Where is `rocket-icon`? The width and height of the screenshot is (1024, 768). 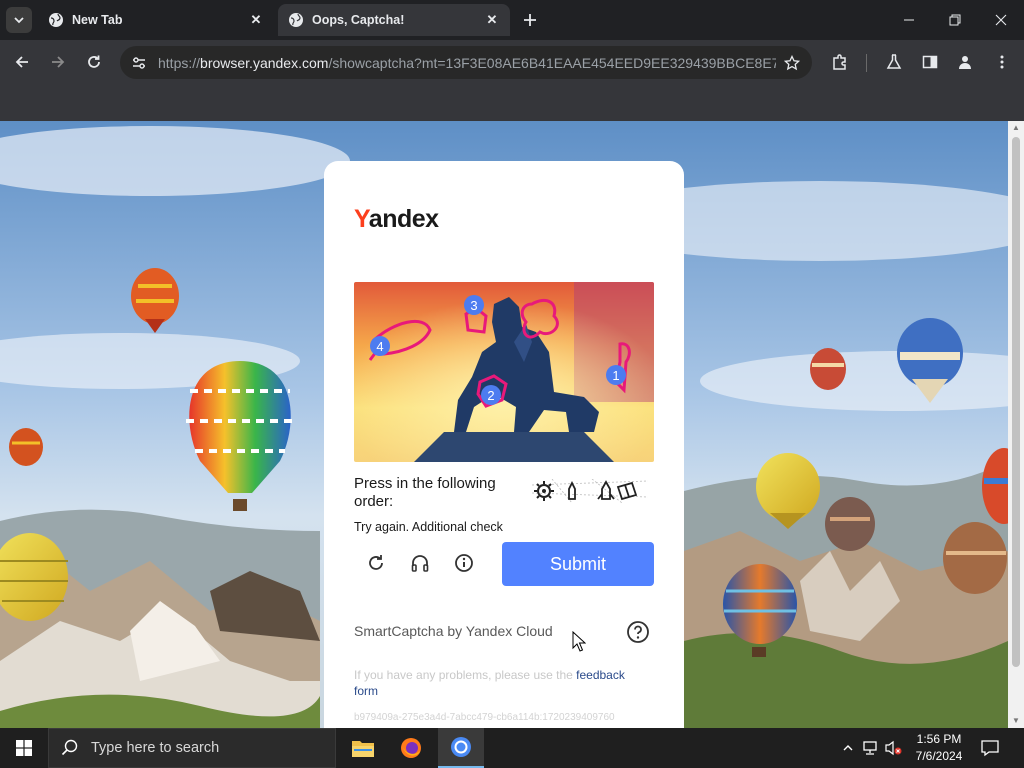 rocket-icon is located at coordinates (606, 490).